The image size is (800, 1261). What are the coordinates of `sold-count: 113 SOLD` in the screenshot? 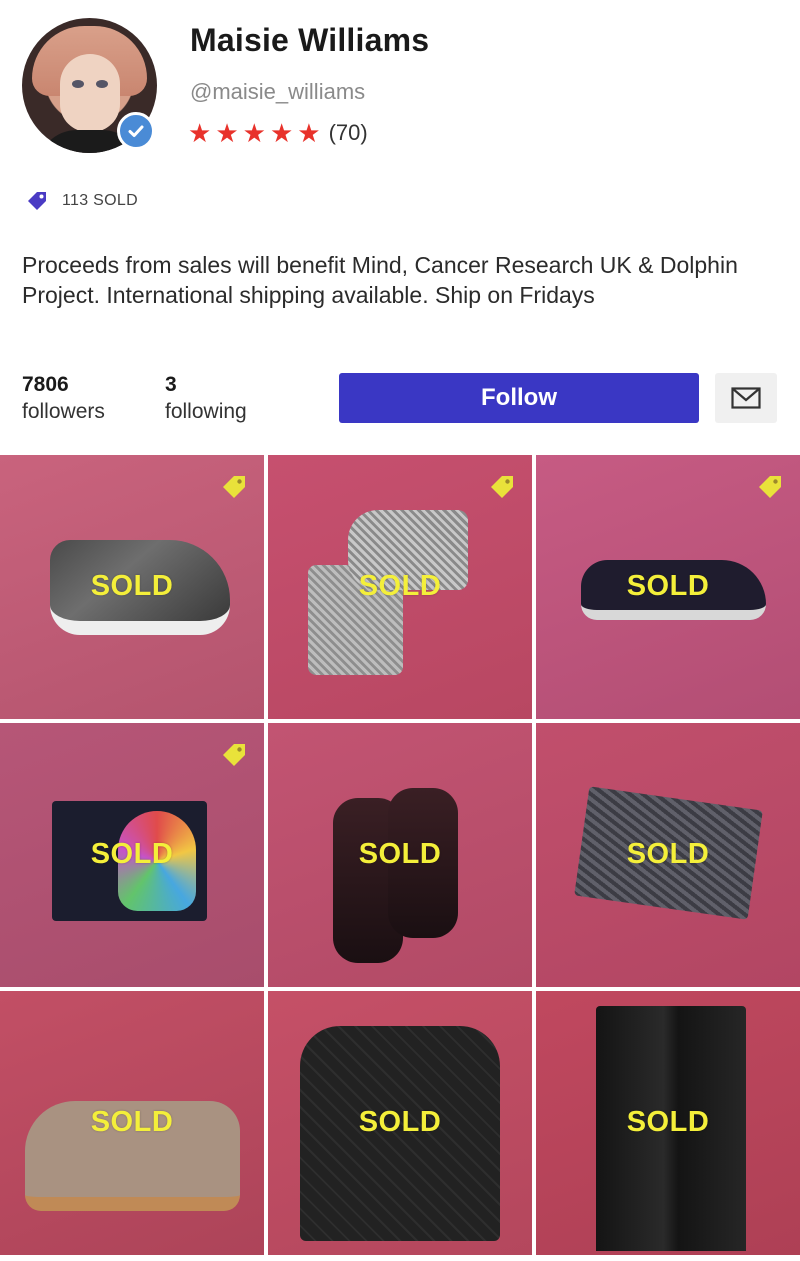 It's located at (100, 200).